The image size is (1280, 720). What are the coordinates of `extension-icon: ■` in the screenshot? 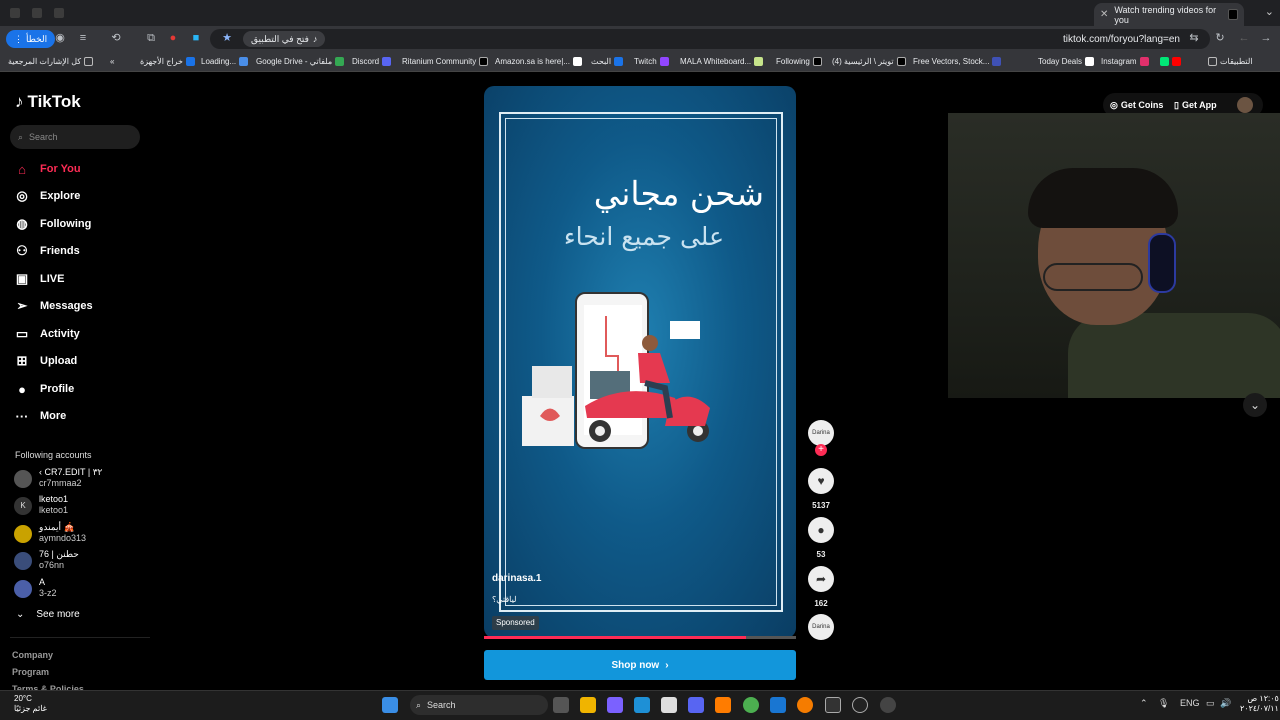 It's located at (196, 38).